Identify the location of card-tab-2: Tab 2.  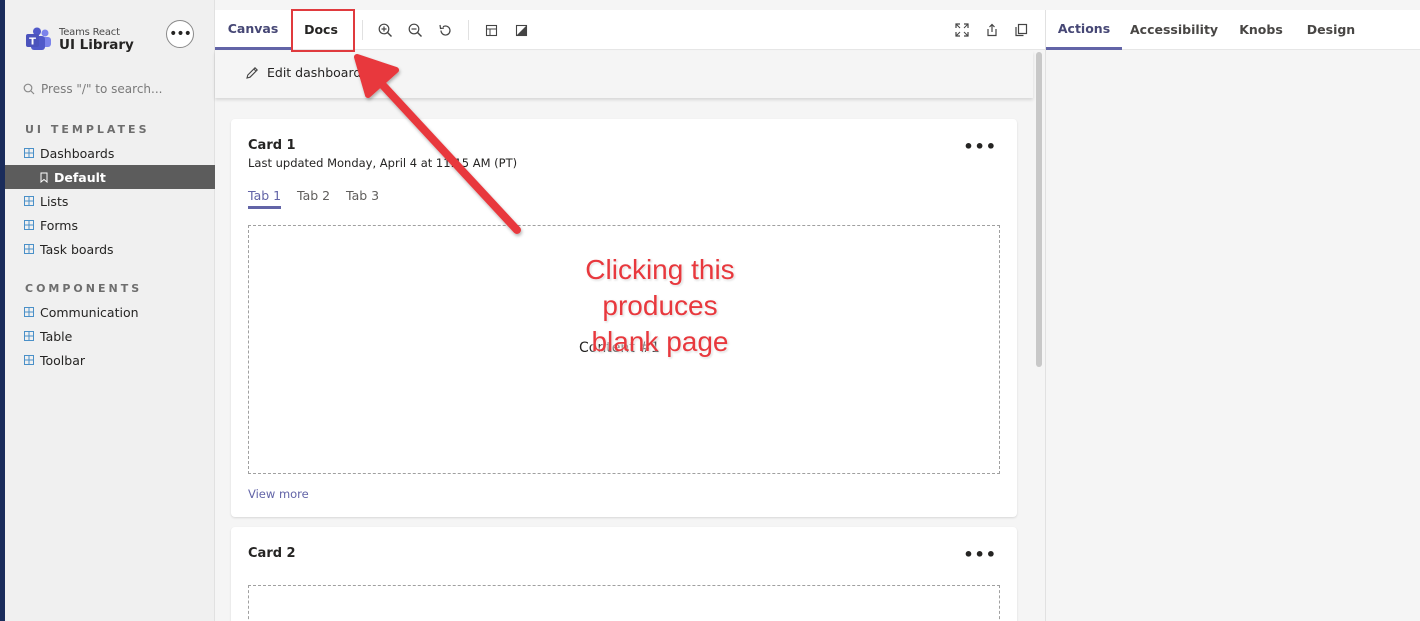
(313, 195).